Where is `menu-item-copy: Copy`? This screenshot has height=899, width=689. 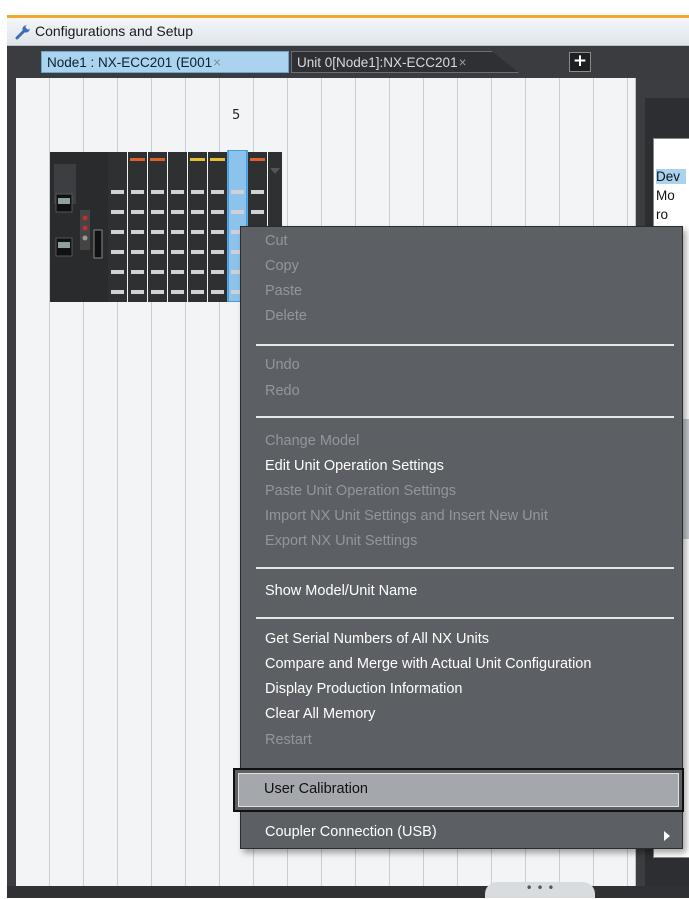
menu-item-copy: Copy is located at coordinates (282, 266).